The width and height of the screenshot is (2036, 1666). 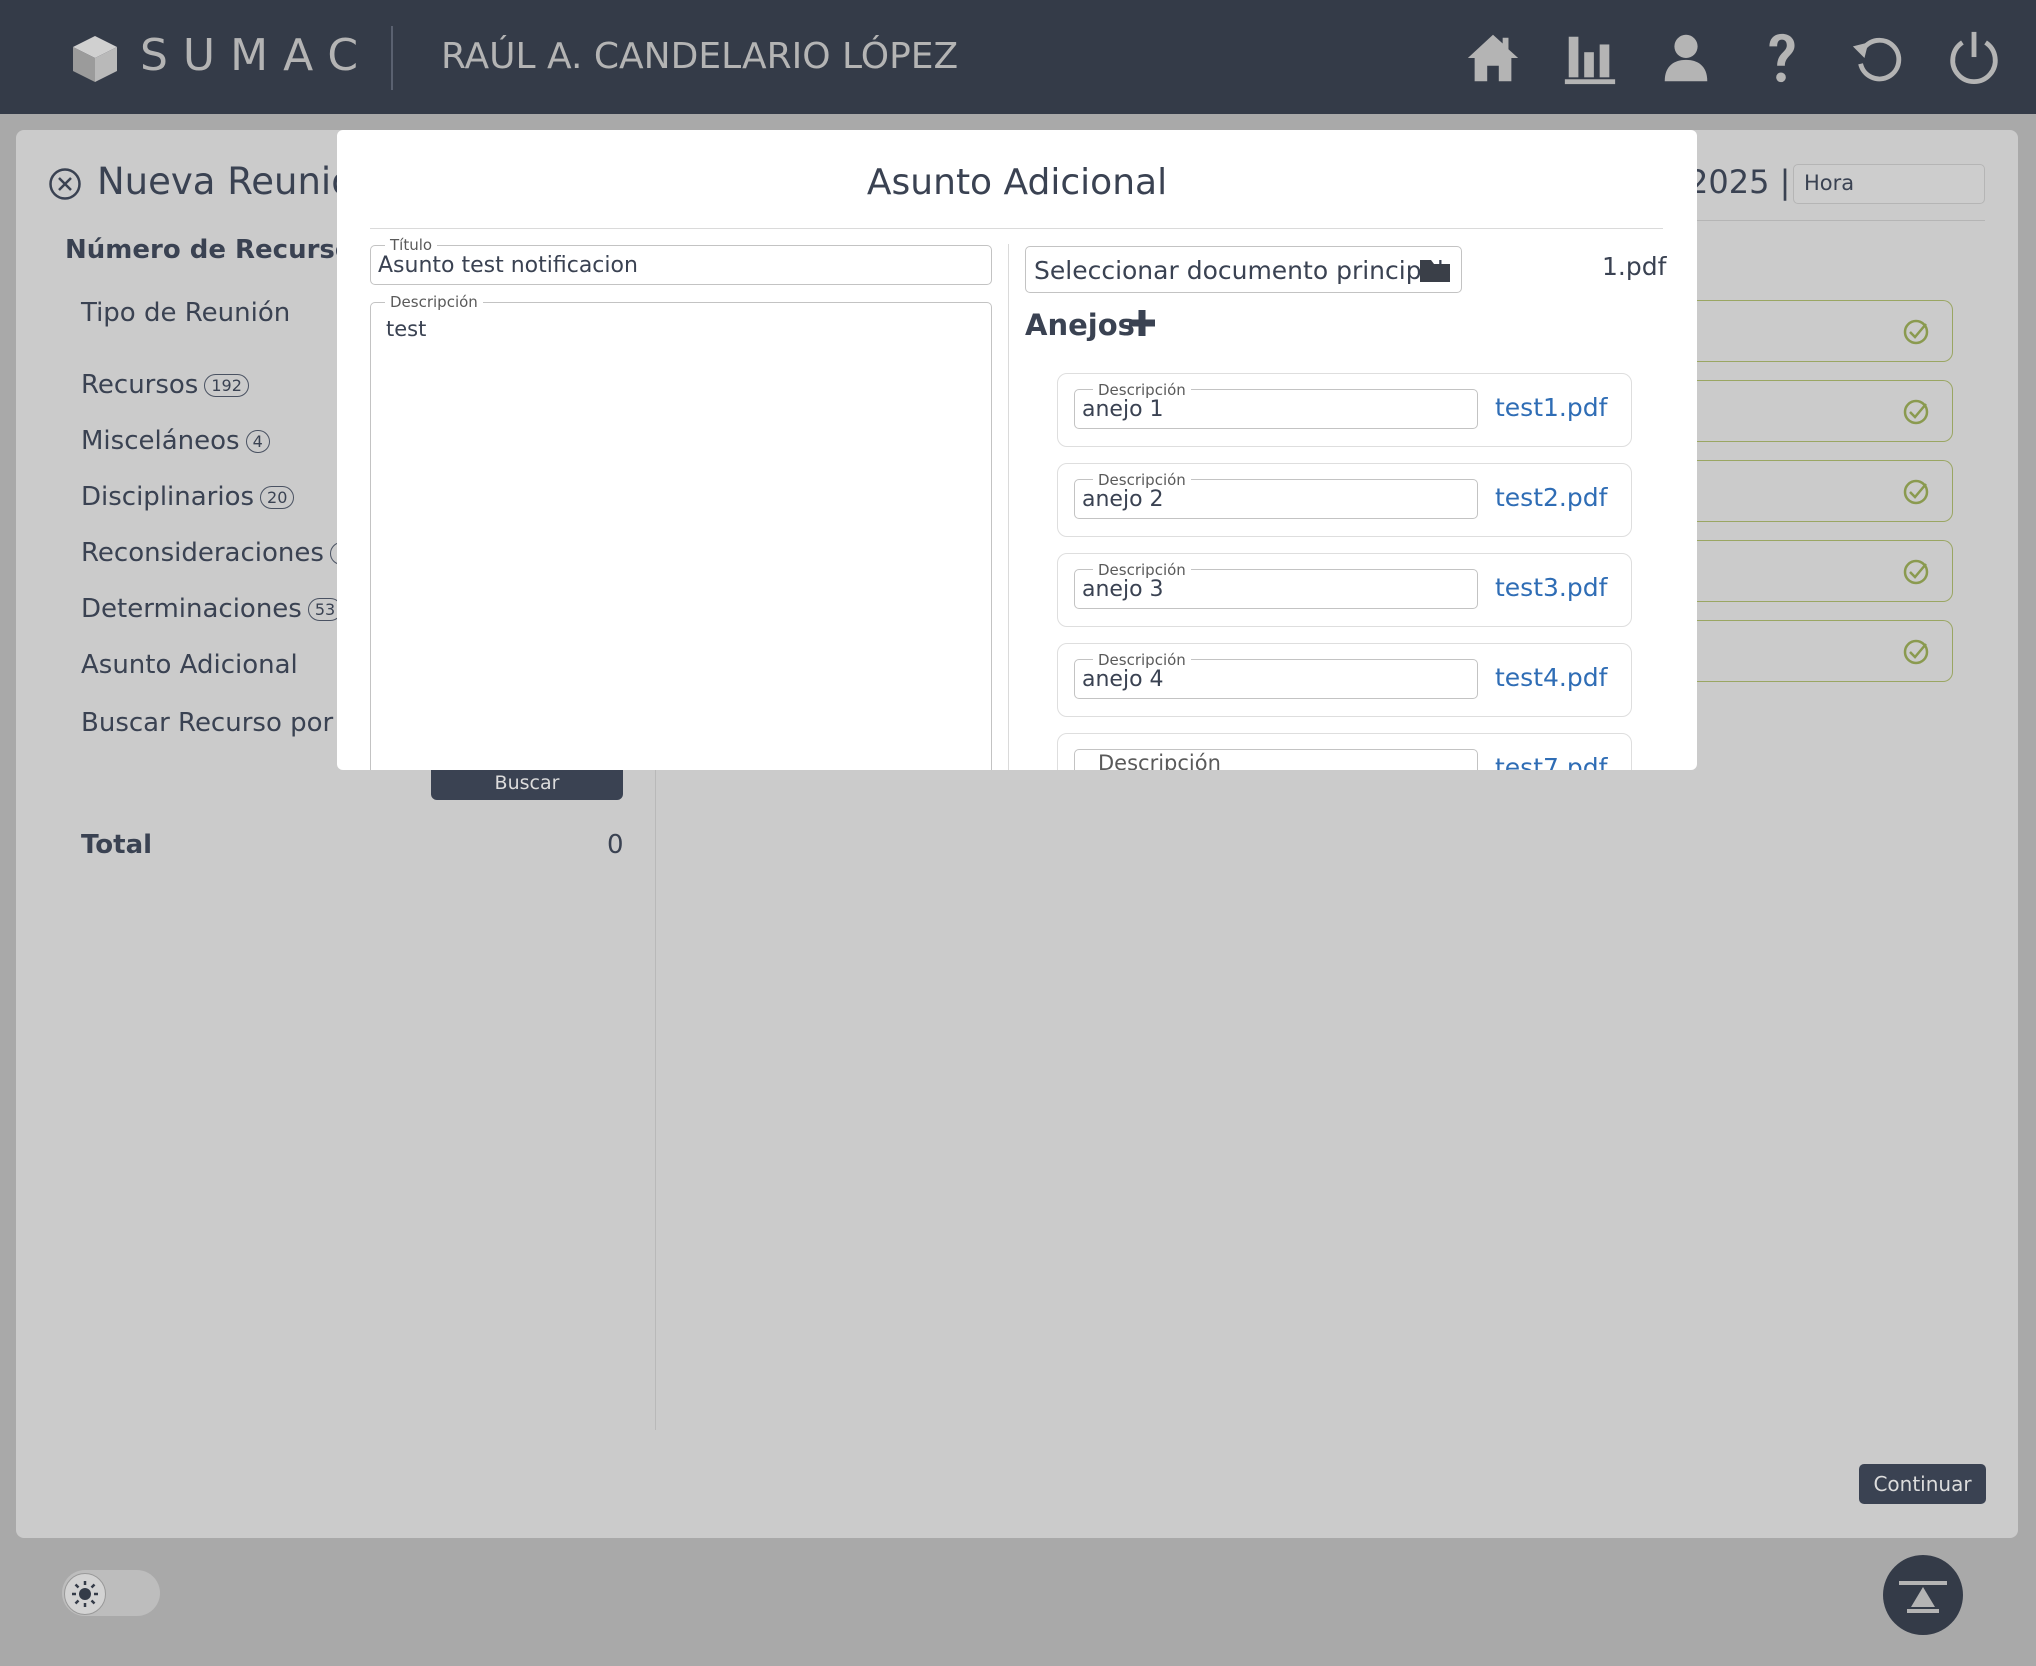 I want to click on search-by-number-label: Buscar Recurso por Nú, so click(x=229, y=723).